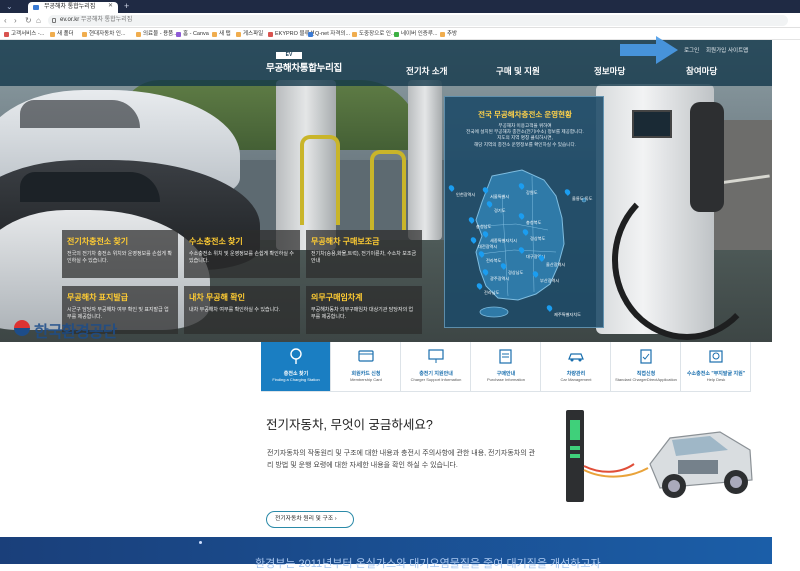 This screenshot has width=800, height=571. I want to click on lock-icon, so click(54, 20).